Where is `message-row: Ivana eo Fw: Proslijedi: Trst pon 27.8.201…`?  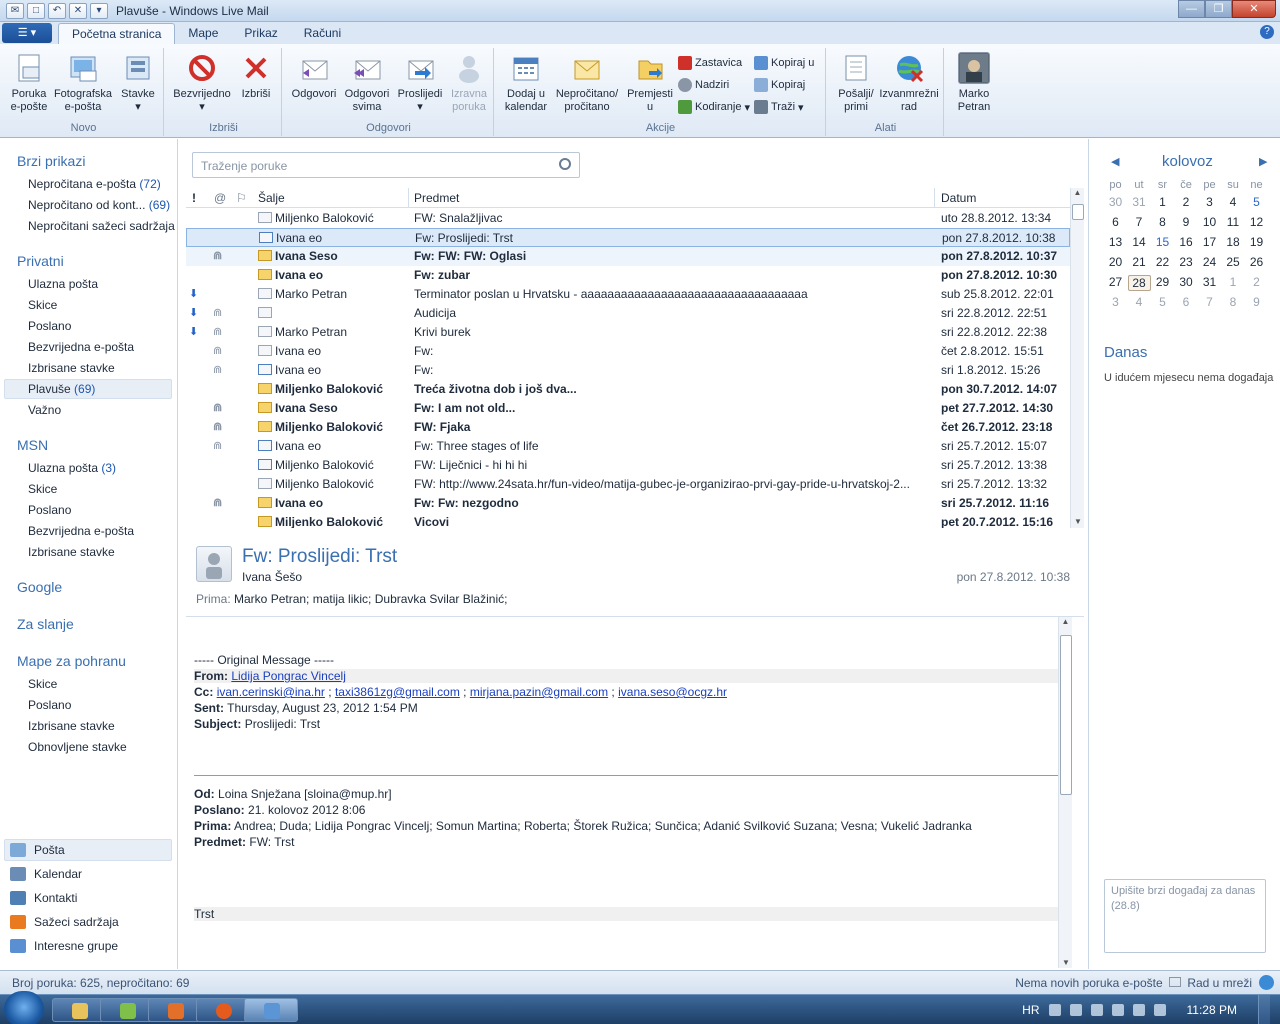
message-row: Ivana eo Fw: Proslijedi: Trst pon 27.8.201… is located at coordinates (628, 237).